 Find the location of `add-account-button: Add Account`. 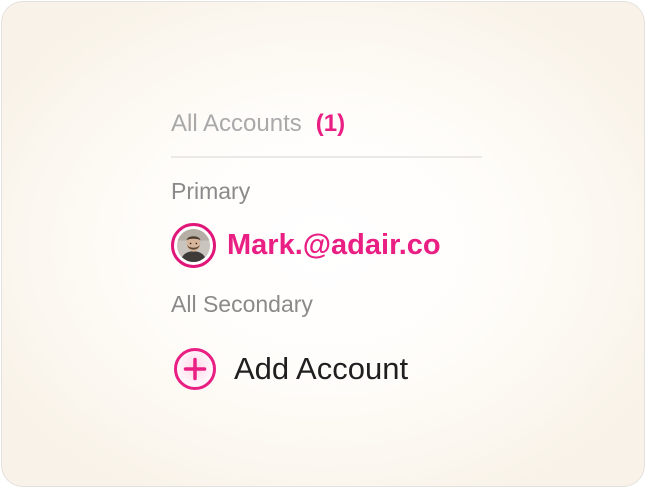

add-account-button: Add Account is located at coordinates (290, 369).